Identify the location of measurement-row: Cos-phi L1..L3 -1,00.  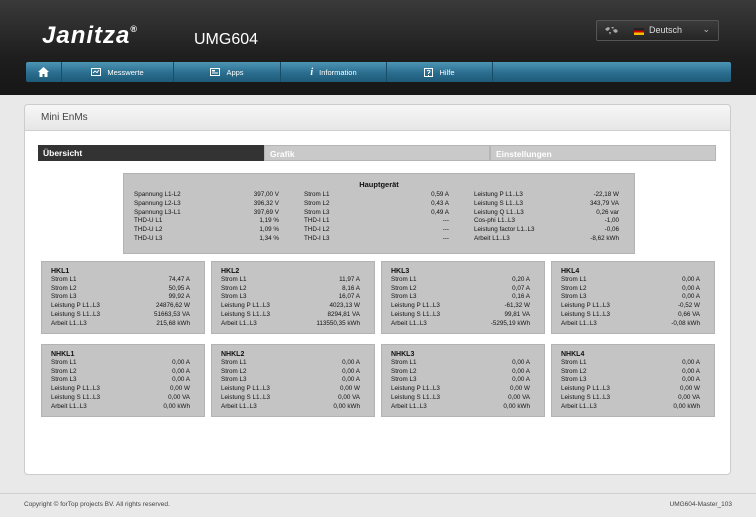
(546, 221).